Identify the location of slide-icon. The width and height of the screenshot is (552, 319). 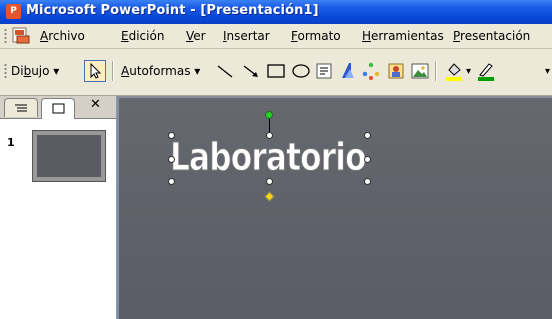
(58, 108).